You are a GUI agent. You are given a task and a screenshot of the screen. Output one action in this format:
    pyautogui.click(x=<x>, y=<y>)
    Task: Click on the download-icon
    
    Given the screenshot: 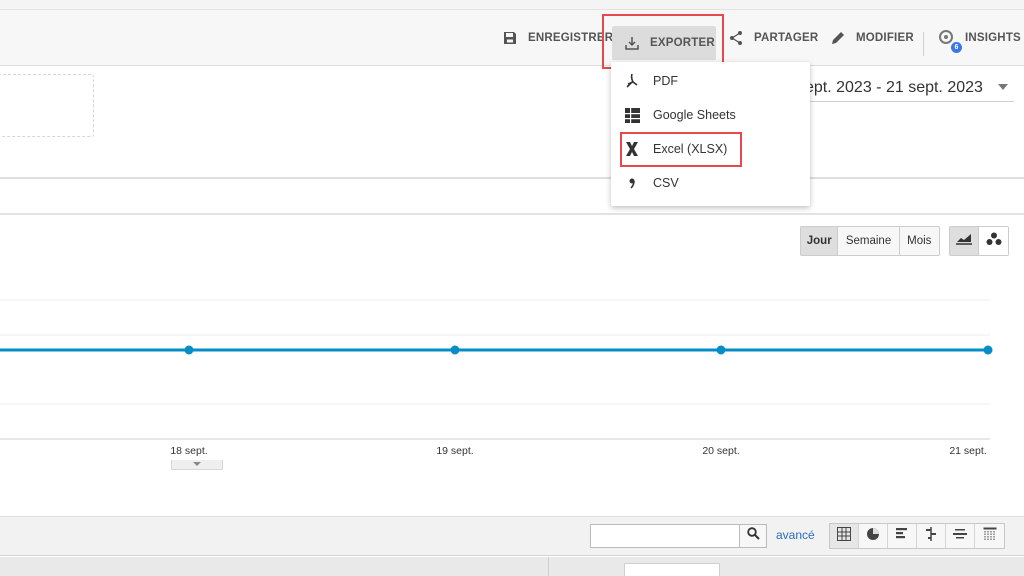 What is the action you would take?
    pyautogui.click(x=632, y=43)
    